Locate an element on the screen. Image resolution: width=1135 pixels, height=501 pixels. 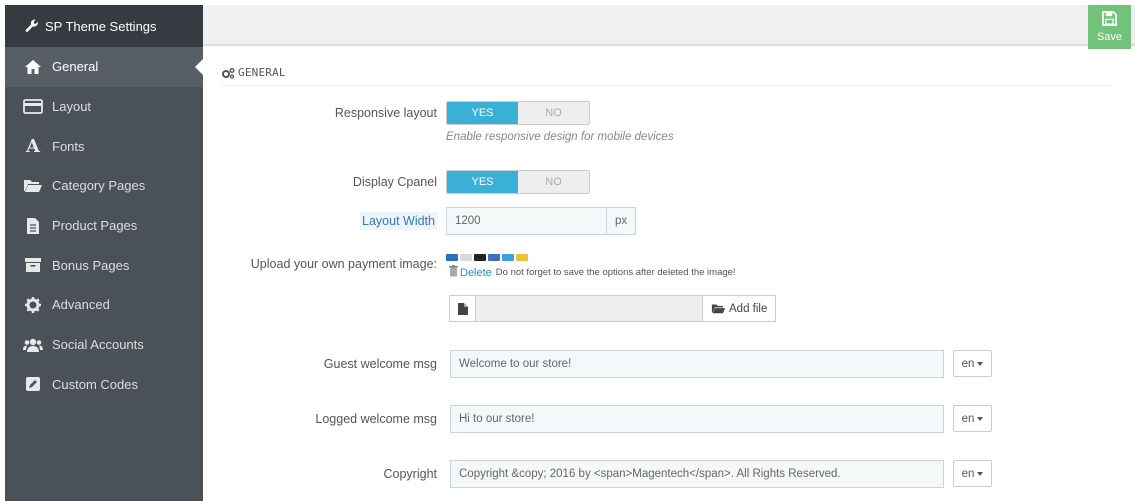
sidebar-item-custom-codes: Custom Codes is located at coordinates (104, 385).